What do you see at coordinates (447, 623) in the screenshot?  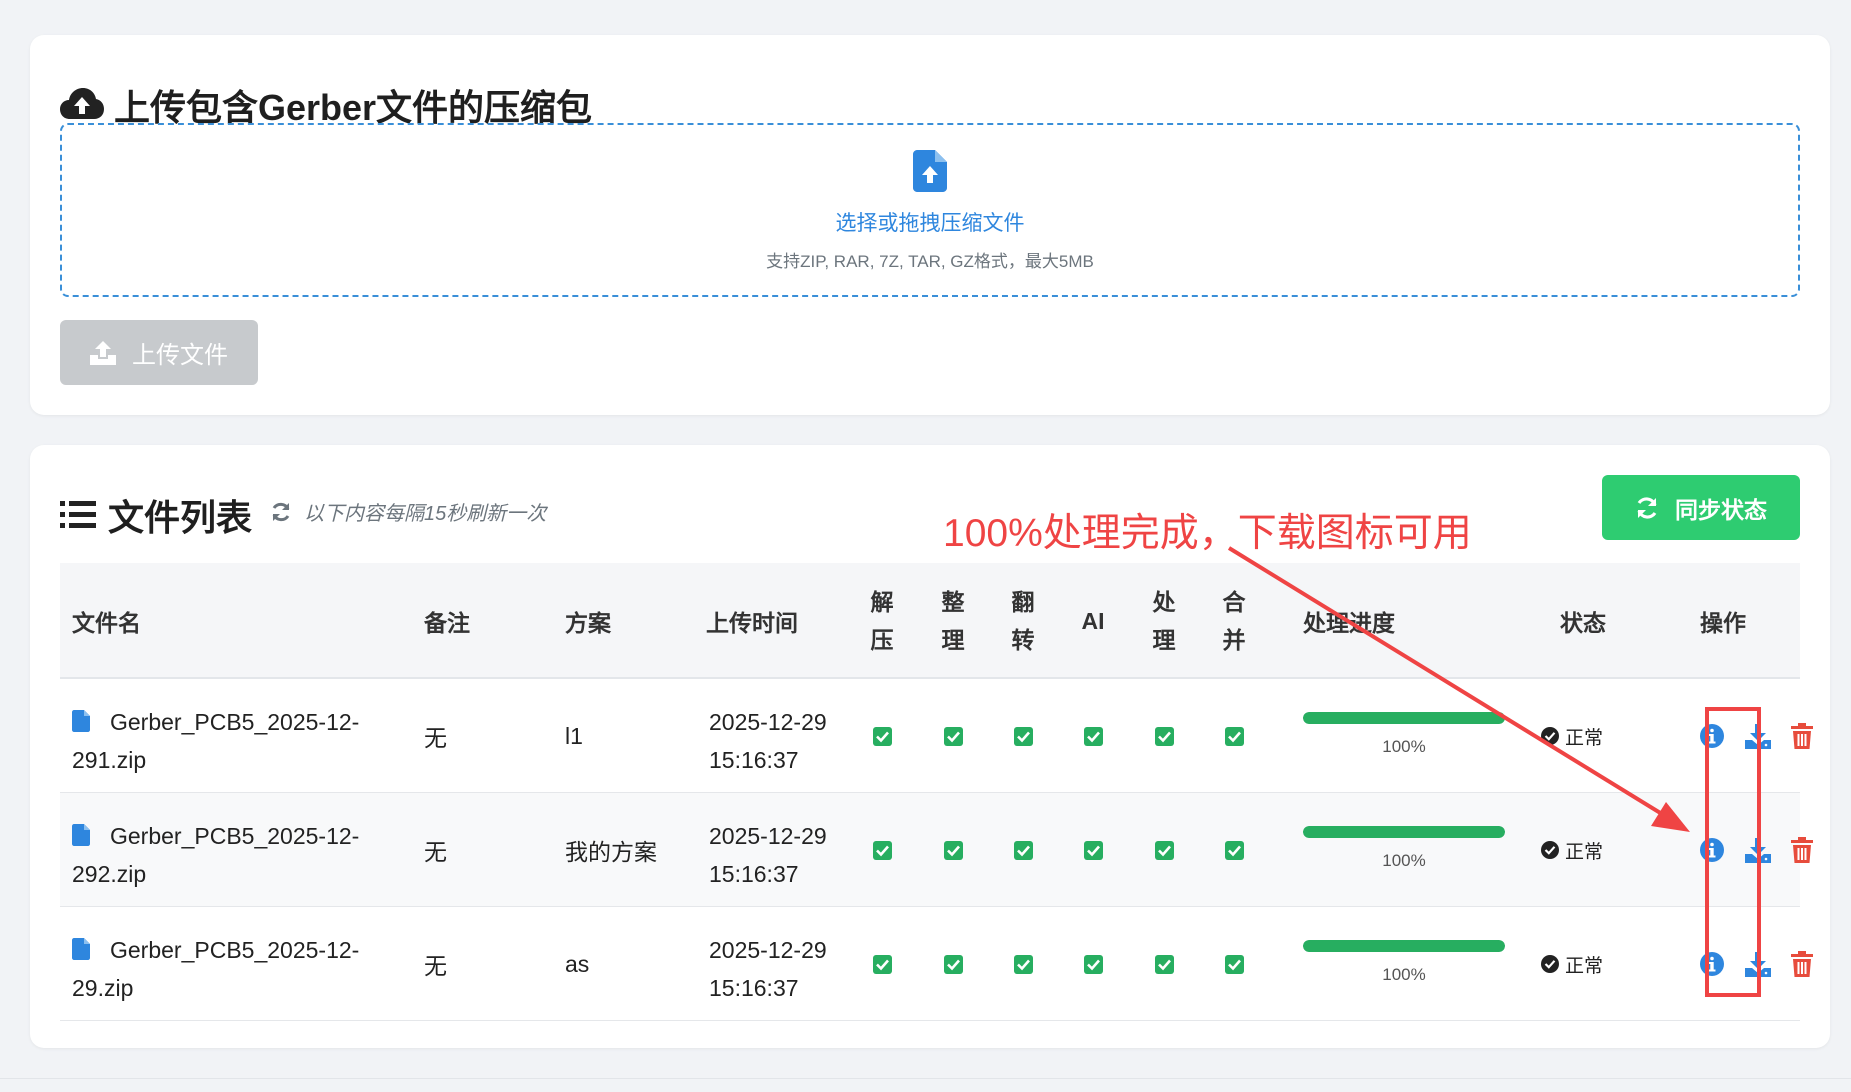 I see `col-remark: 备注` at bounding box center [447, 623].